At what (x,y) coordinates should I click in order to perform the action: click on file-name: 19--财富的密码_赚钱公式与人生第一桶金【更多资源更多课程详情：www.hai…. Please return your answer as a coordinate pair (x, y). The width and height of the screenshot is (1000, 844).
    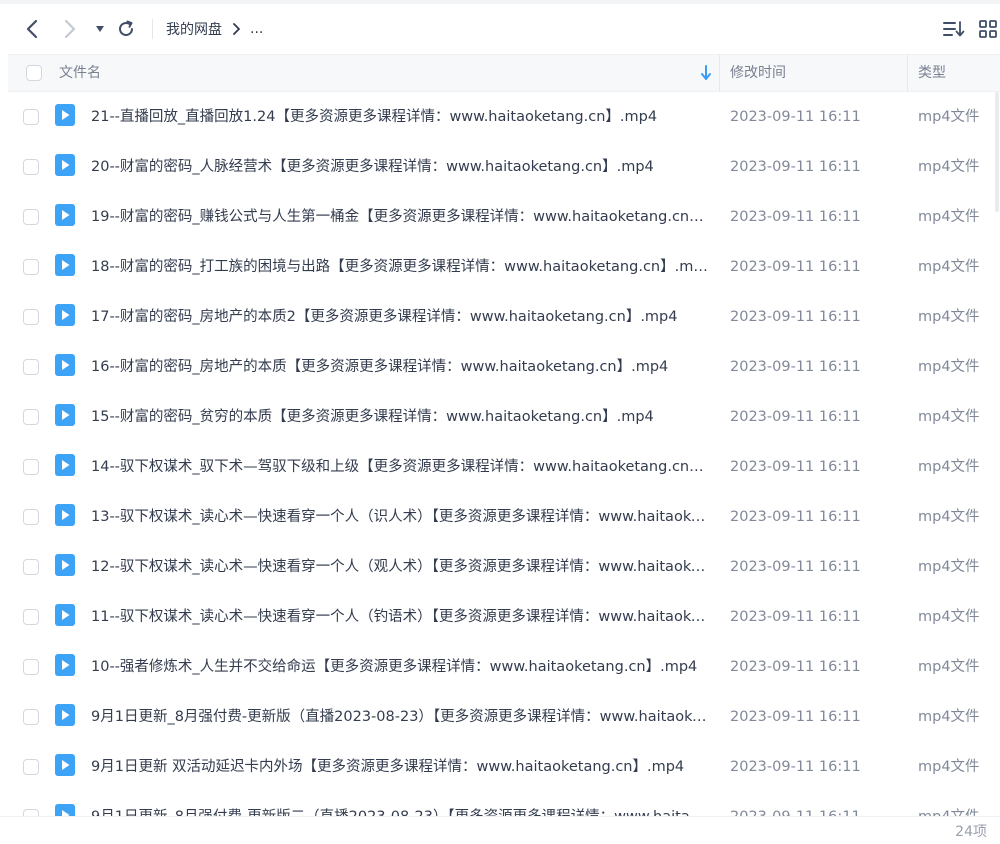
    Looking at the image, I should click on (401, 217).